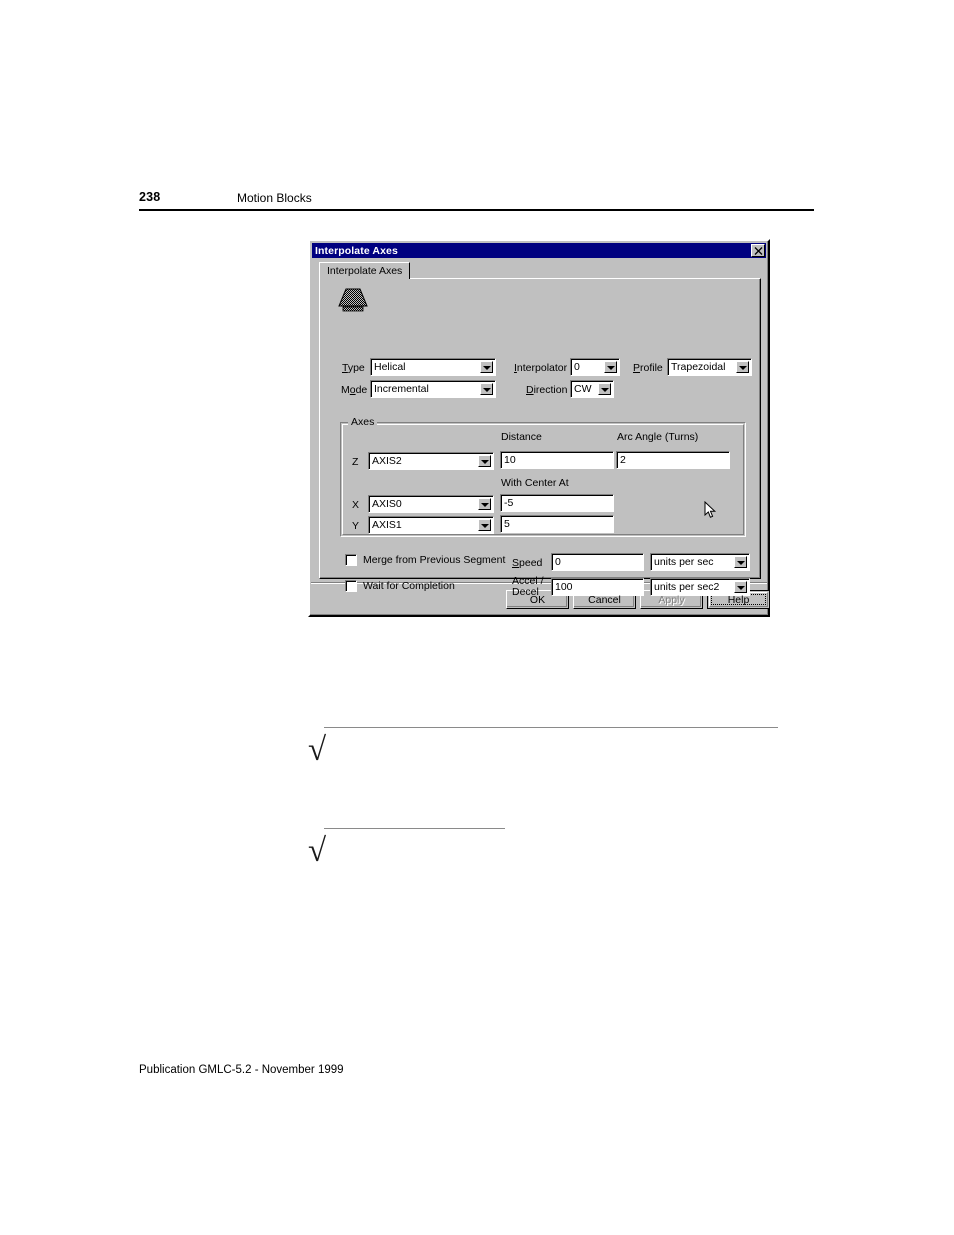 Image resolution: width=954 pixels, height=1235 pixels. What do you see at coordinates (434, 560) in the screenshot?
I see `merge-checkbox-label: Merge from Previous Segment` at bounding box center [434, 560].